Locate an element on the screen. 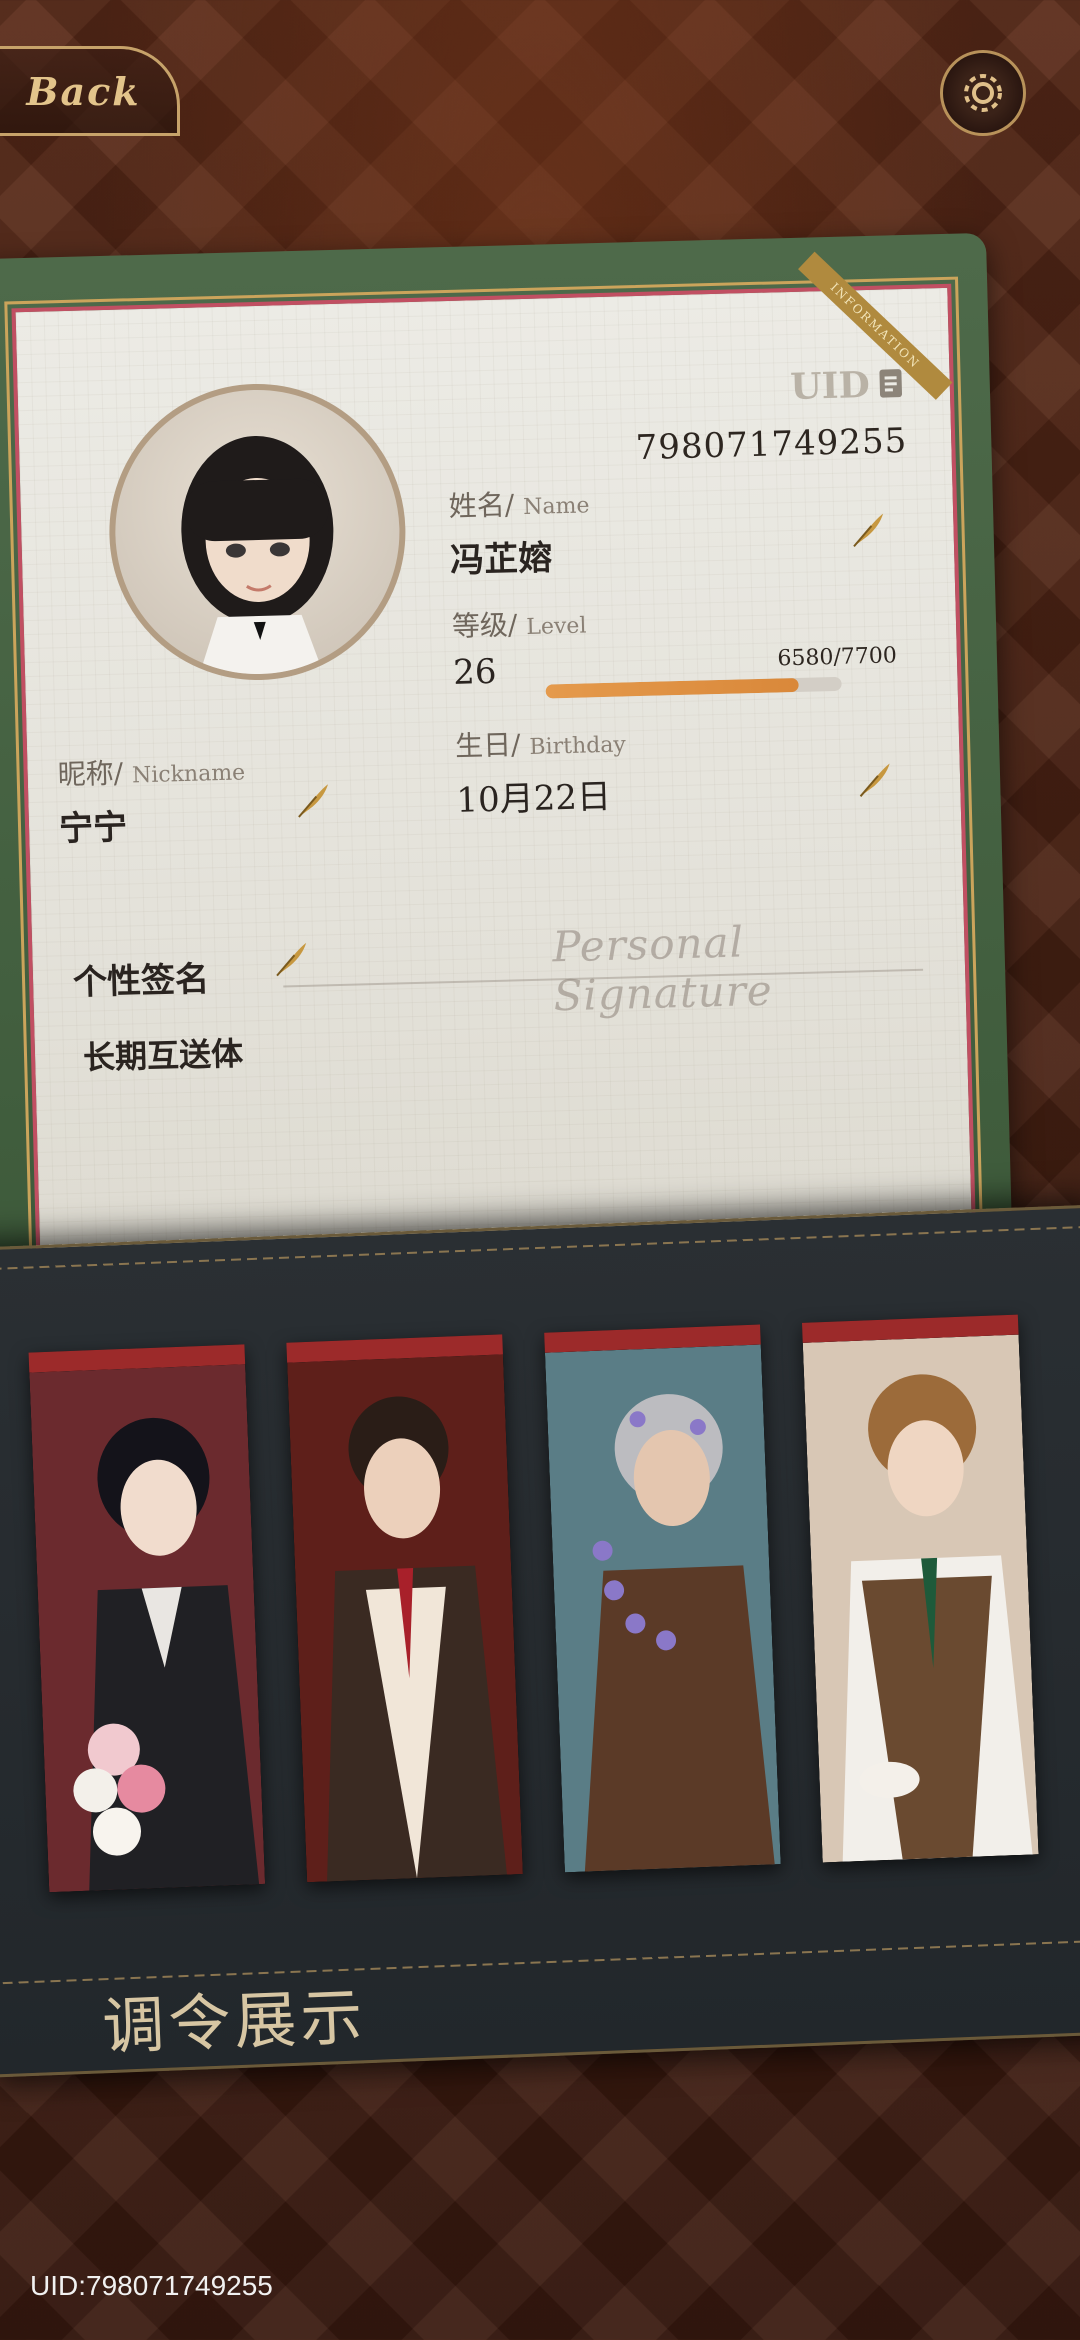  level-exp: 6580/7700 is located at coordinates (837, 657).